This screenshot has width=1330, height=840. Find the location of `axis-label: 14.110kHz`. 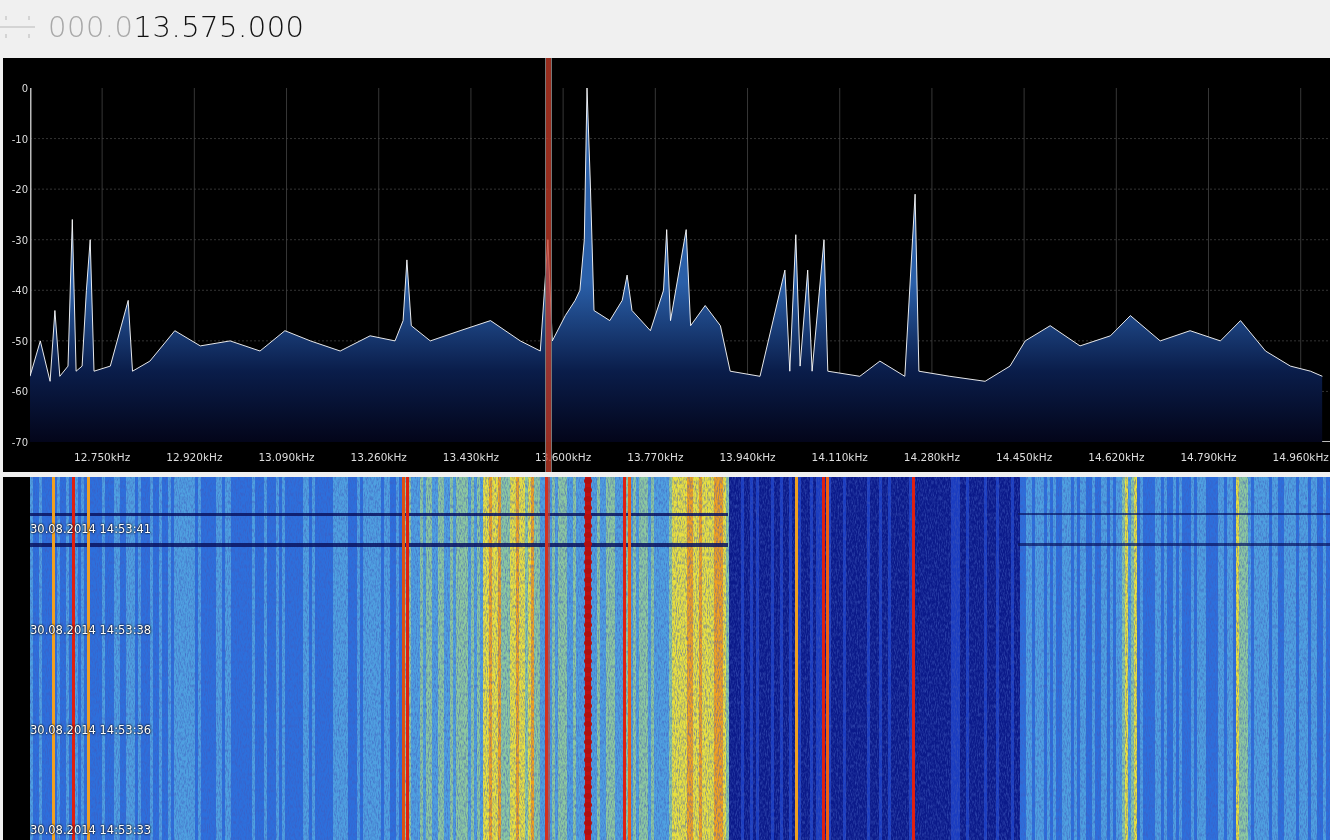

axis-label: 14.110kHz is located at coordinates (839, 457).